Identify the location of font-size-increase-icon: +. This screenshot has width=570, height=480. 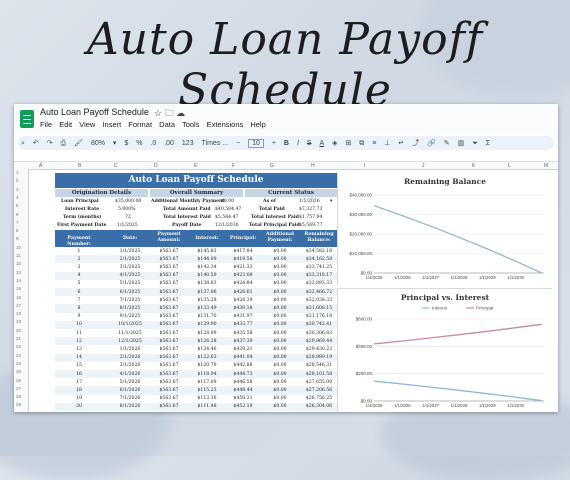
(274, 143).